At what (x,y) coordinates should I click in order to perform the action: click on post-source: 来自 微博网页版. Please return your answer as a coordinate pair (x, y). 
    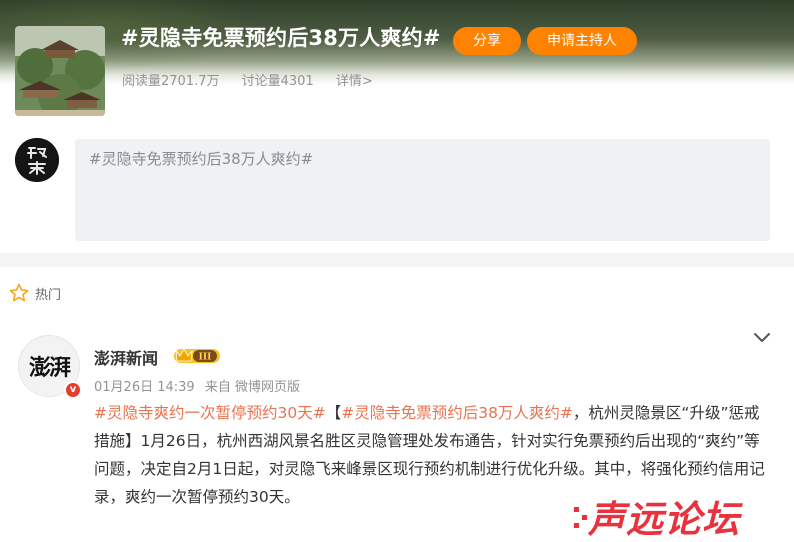
    Looking at the image, I should click on (252, 387).